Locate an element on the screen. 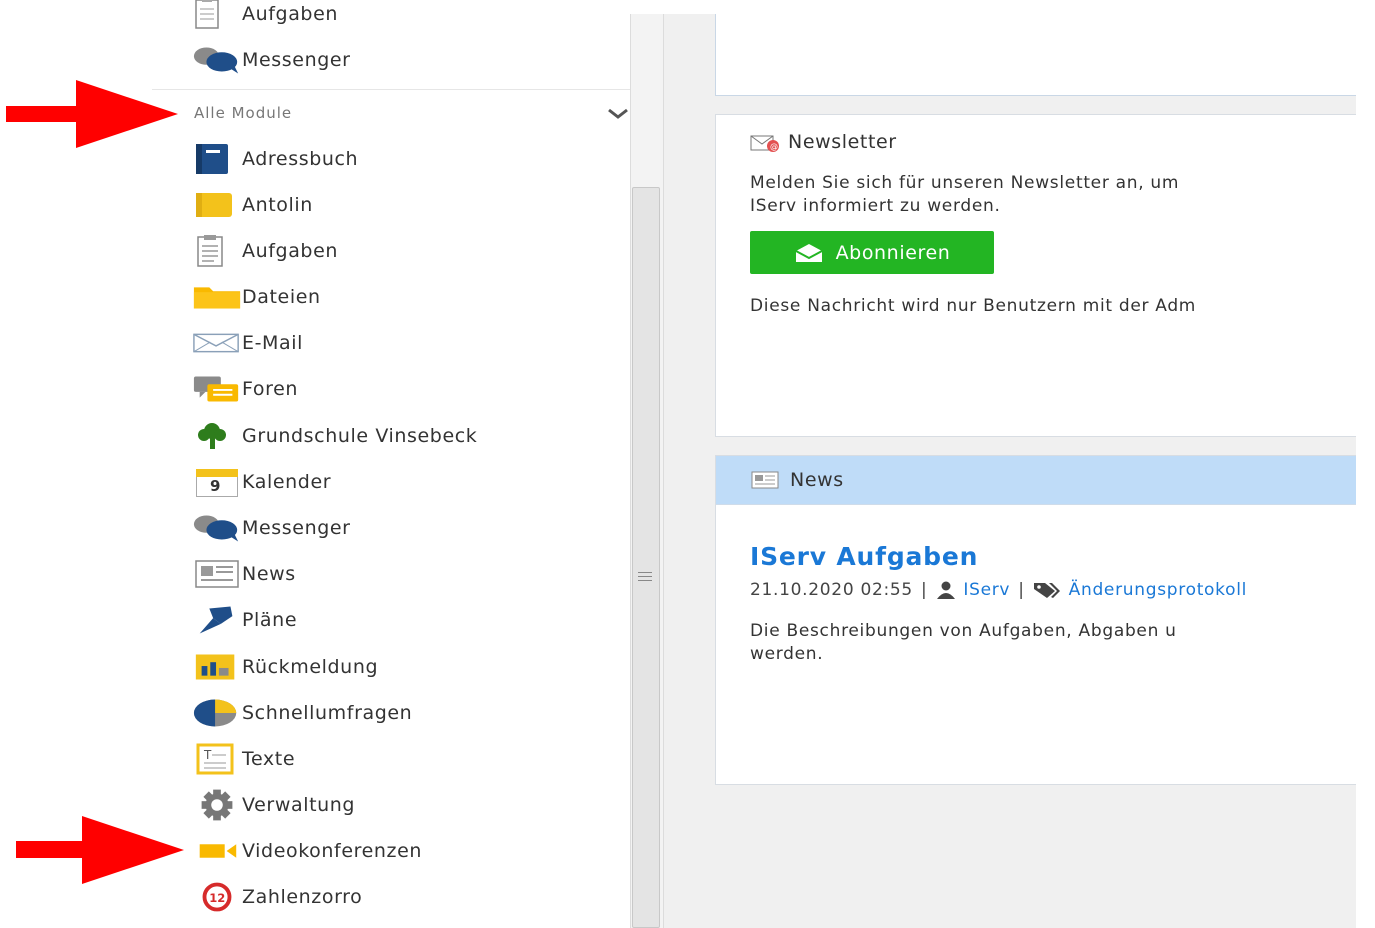 The image size is (1375, 928). sidebar-item-texte: T Texte is located at coordinates (242, 759).